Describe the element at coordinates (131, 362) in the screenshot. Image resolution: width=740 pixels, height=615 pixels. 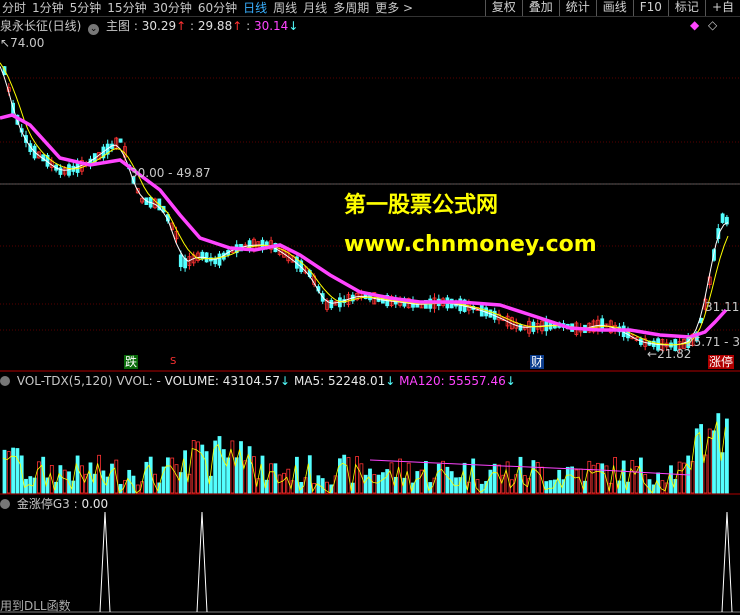
I see `tag-fall: 跌` at that location.